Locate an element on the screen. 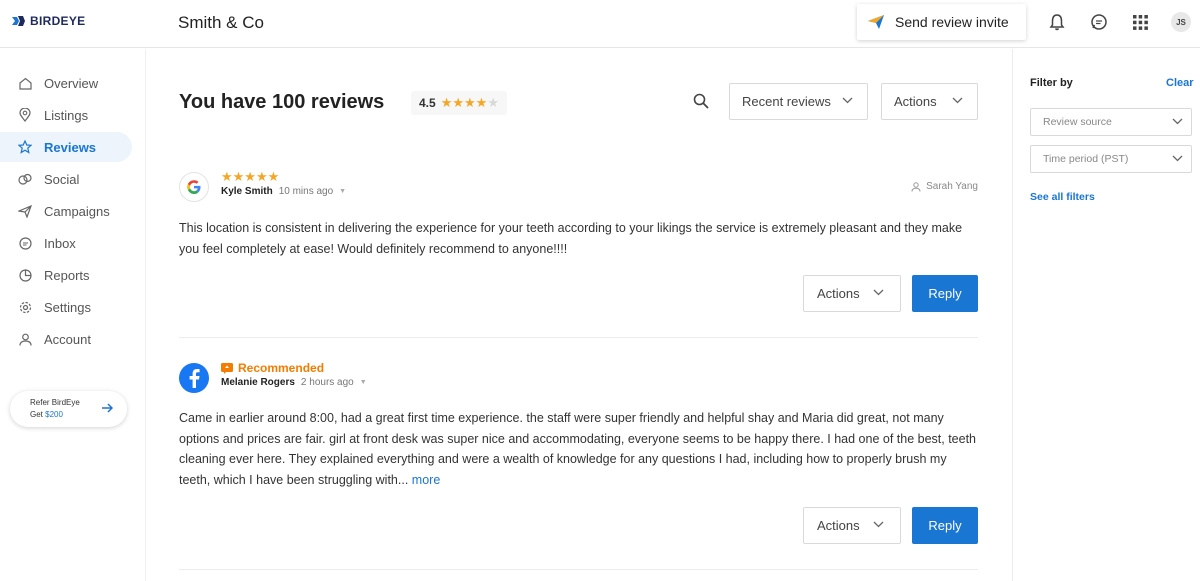  logo-text: BIRDEYE is located at coordinates (58, 21).